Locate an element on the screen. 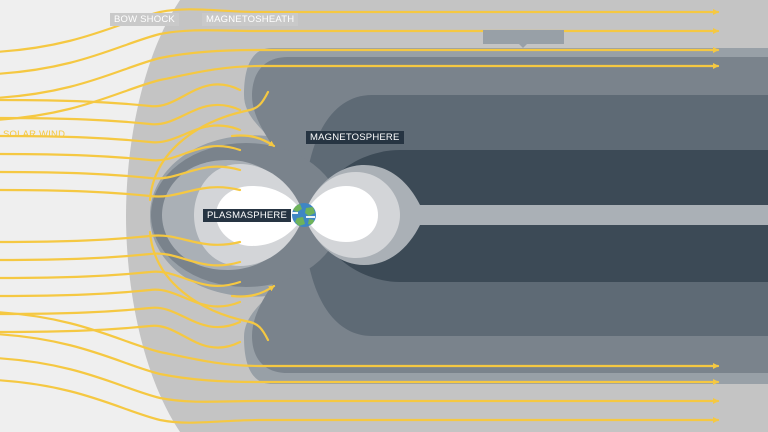 The image size is (768, 432). magnetosheath-label: MAGNETOSHEATH is located at coordinates (250, 19).